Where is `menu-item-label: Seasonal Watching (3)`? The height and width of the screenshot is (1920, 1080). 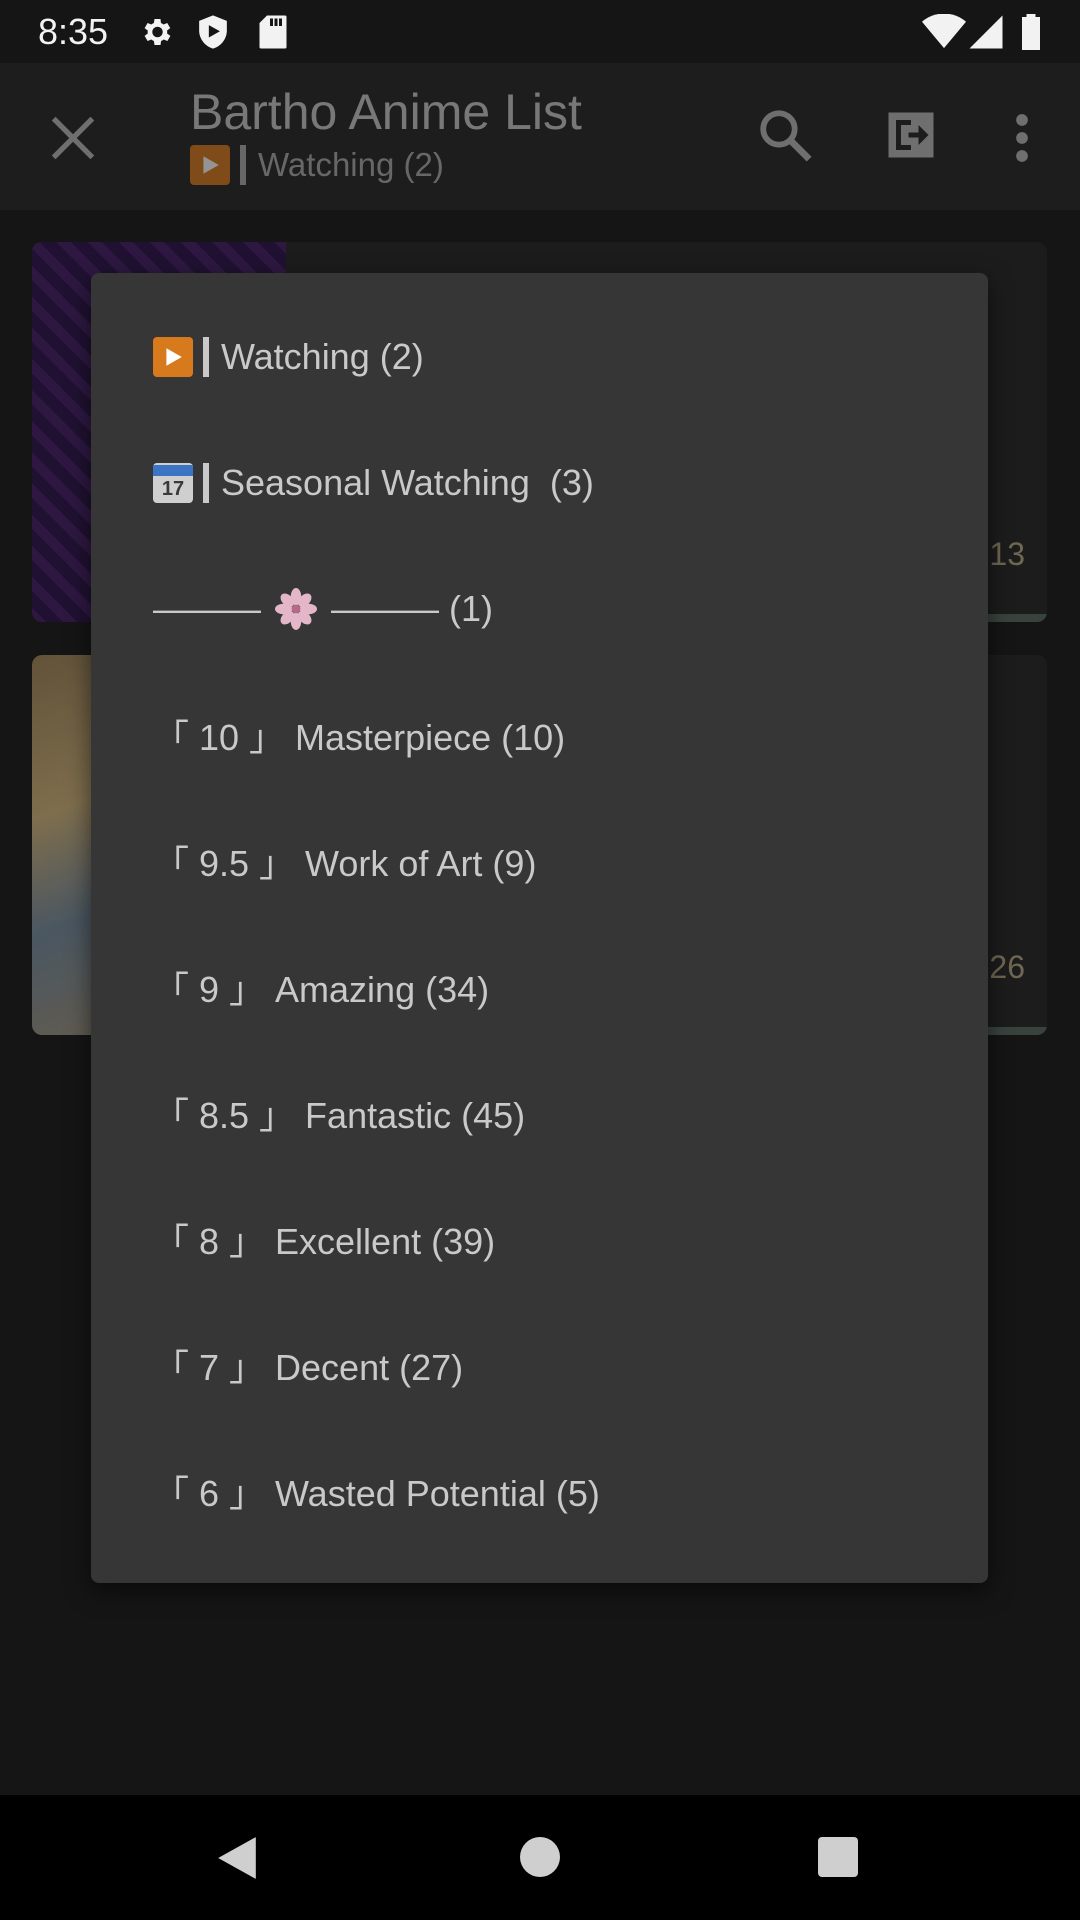 menu-item-label: Seasonal Watching (3) is located at coordinates (407, 482).